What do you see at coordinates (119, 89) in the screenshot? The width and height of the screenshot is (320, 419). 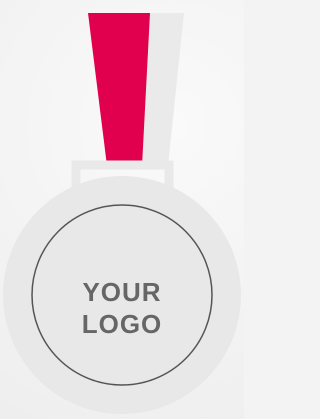 I see `ribbon-front` at bounding box center [119, 89].